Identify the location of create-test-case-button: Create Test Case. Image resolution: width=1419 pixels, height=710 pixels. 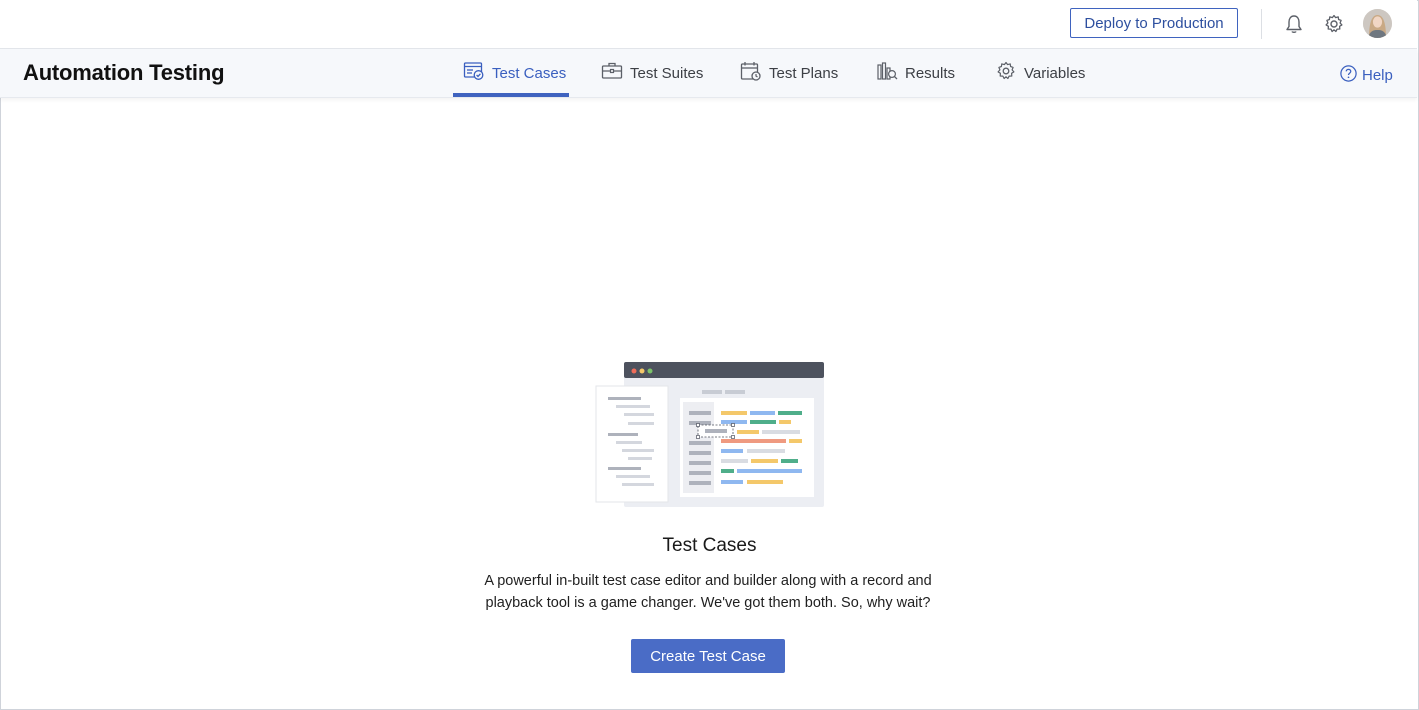
(708, 656).